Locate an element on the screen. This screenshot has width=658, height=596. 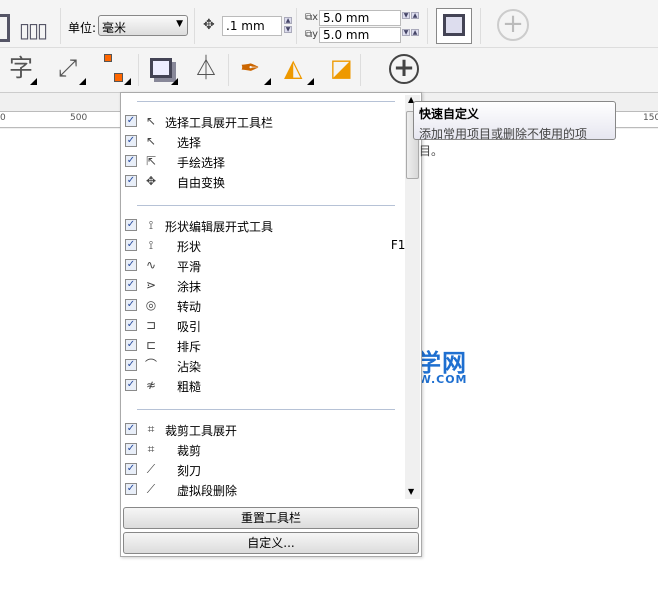
tool-list-item: ✓ ↖ 选择工具展开工具栏 is located at coordinates (264, 121).